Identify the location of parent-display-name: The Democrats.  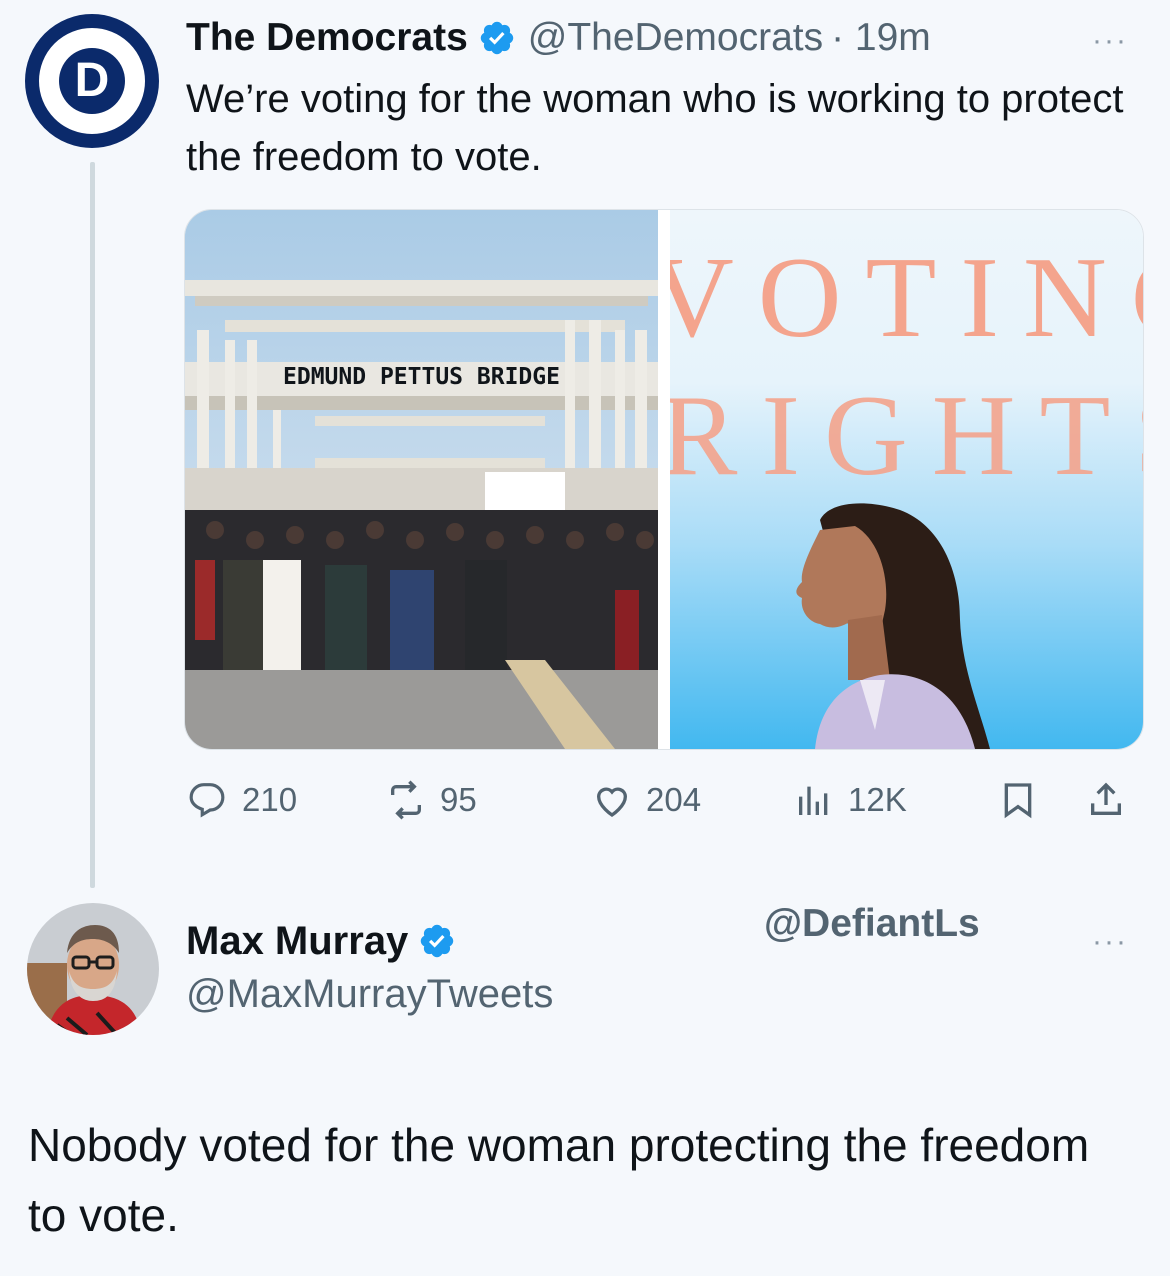
(327, 38).